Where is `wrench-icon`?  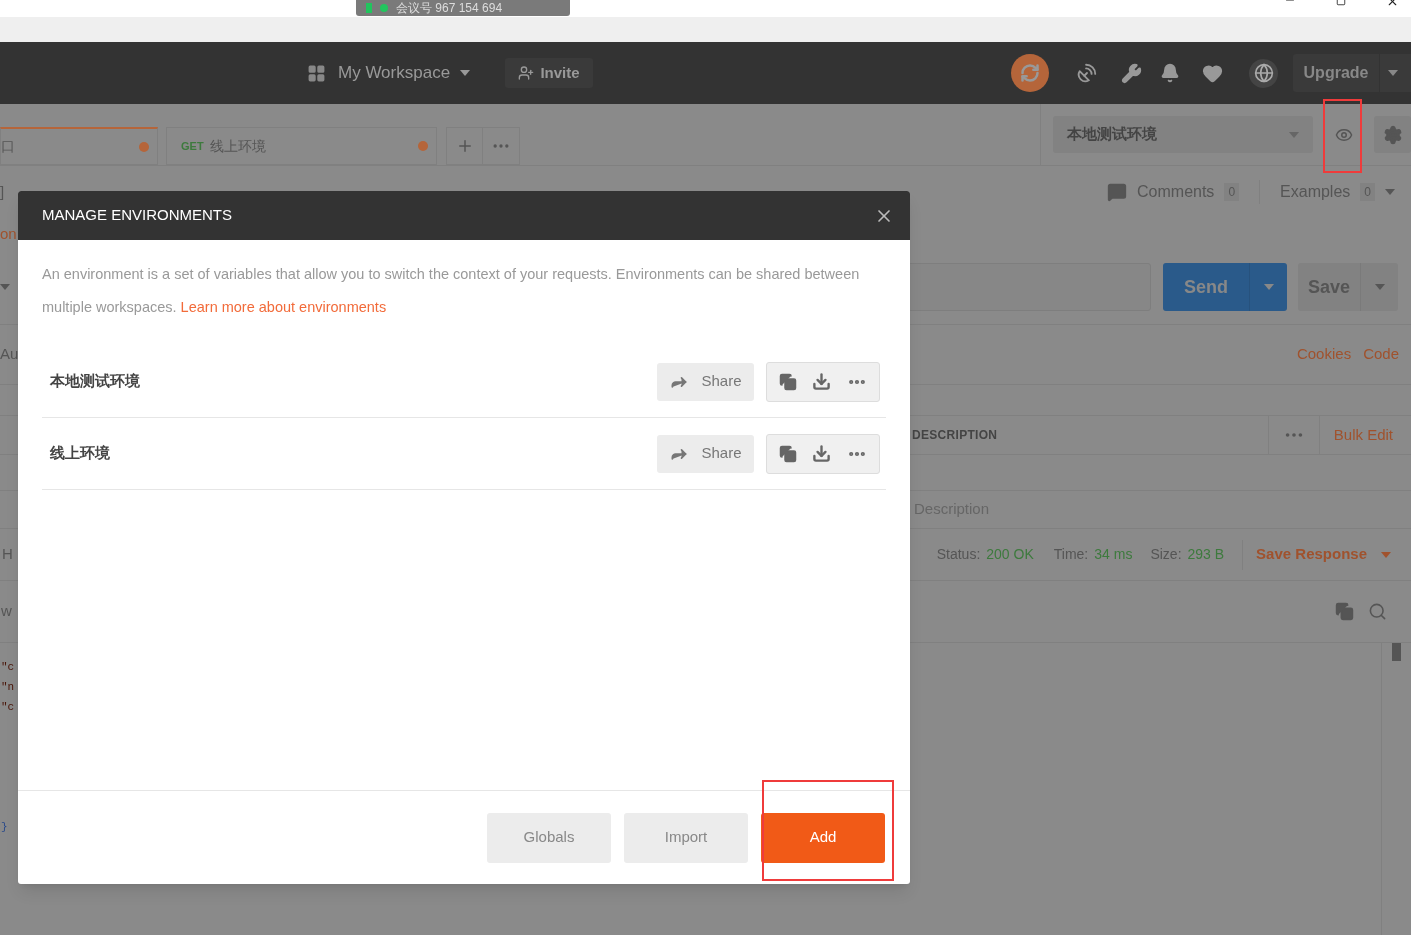 wrench-icon is located at coordinates (1131, 73).